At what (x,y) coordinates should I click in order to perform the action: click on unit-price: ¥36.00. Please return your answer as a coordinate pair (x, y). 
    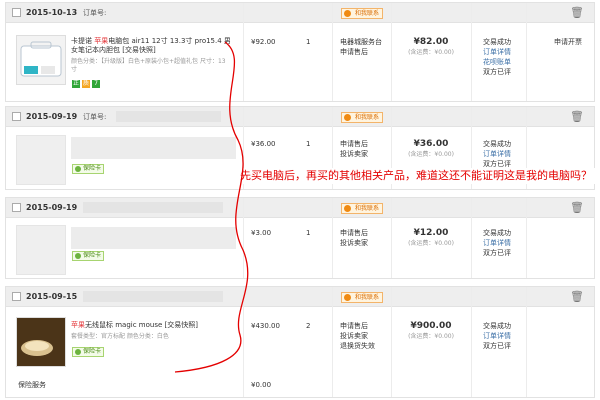
    Looking at the image, I should click on (263, 144).